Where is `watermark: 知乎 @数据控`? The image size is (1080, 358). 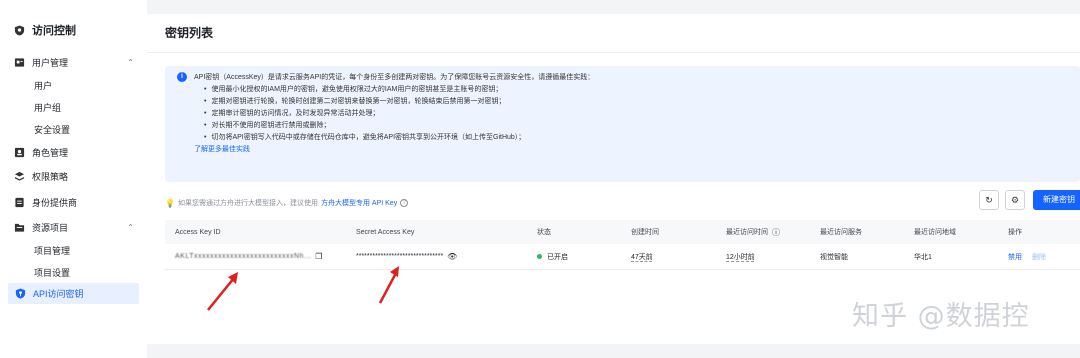 watermark: 知乎 @数据控 is located at coordinates (941, 316).